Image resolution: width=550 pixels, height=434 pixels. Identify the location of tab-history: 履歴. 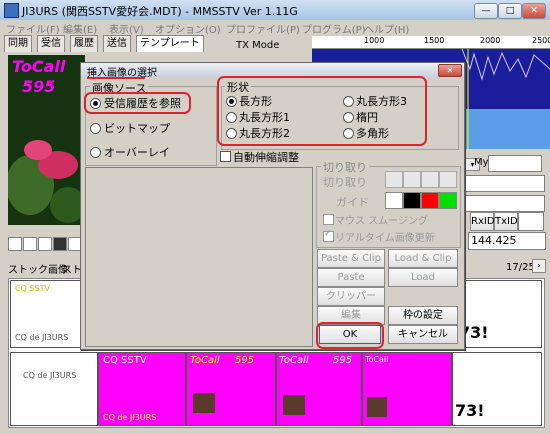
(84, 43).